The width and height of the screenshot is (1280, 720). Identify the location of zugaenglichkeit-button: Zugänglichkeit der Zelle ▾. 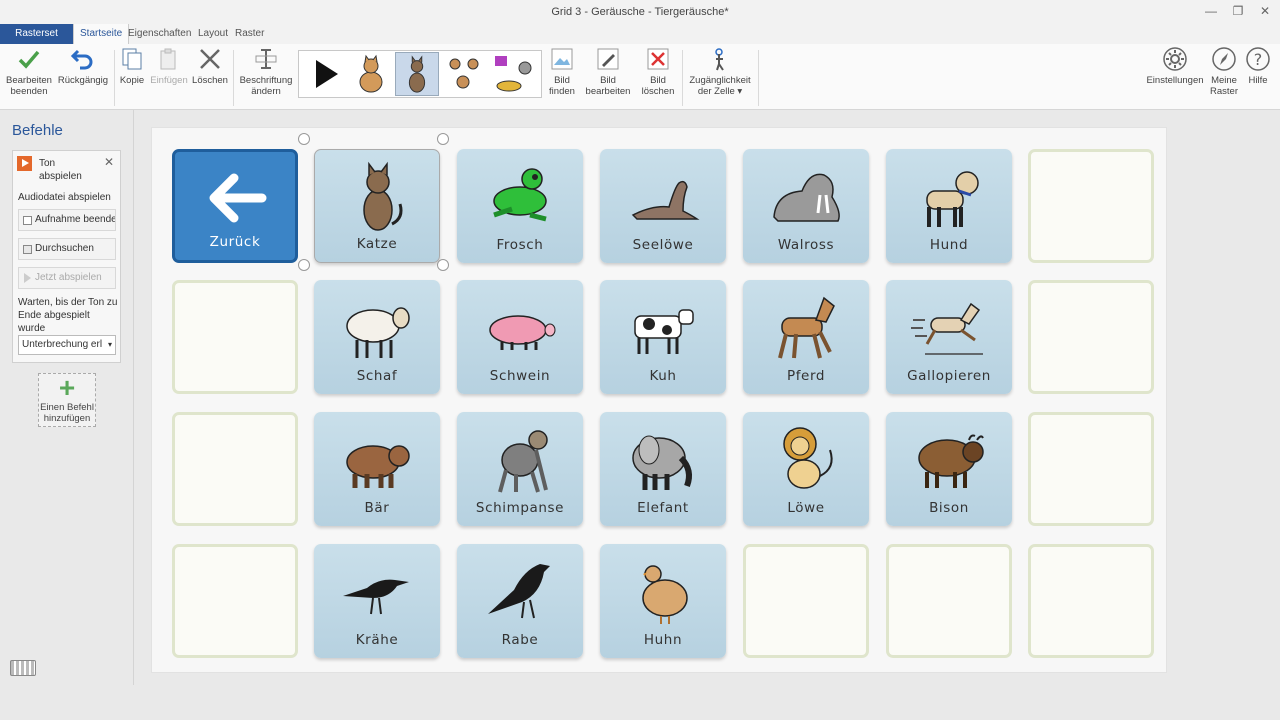
(720, 71).